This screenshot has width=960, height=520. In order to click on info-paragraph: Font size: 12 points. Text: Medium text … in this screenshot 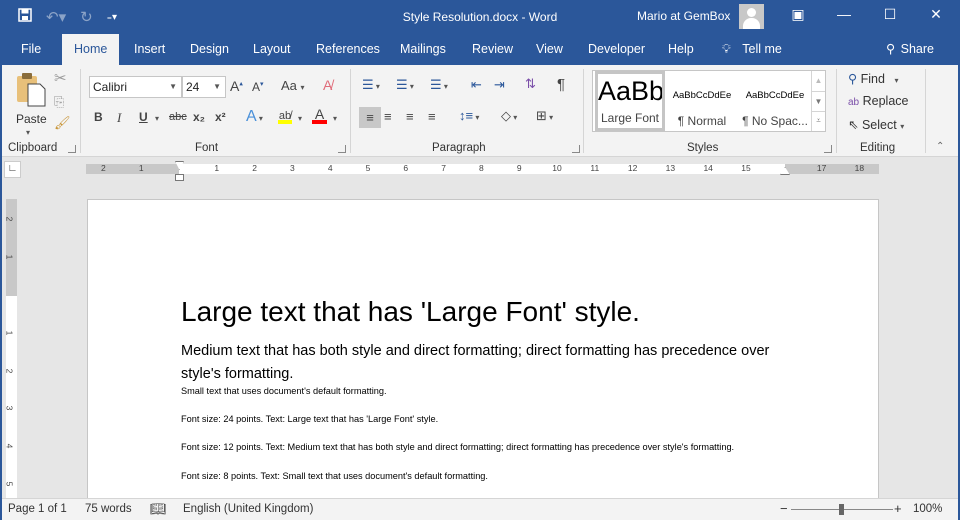, I will do `click(457, 447)`.